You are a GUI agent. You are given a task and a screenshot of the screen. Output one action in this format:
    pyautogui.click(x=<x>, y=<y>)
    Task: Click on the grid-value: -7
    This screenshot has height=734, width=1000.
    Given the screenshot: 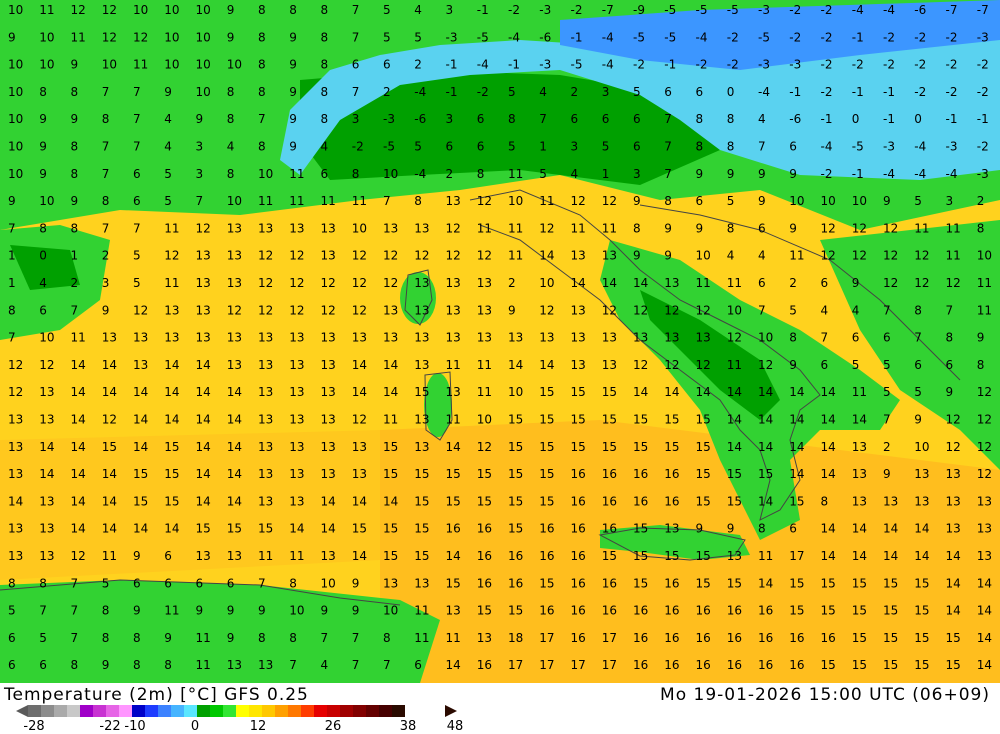 What is the action you would take?
    pyautogui.click(x=983, y=10)
    